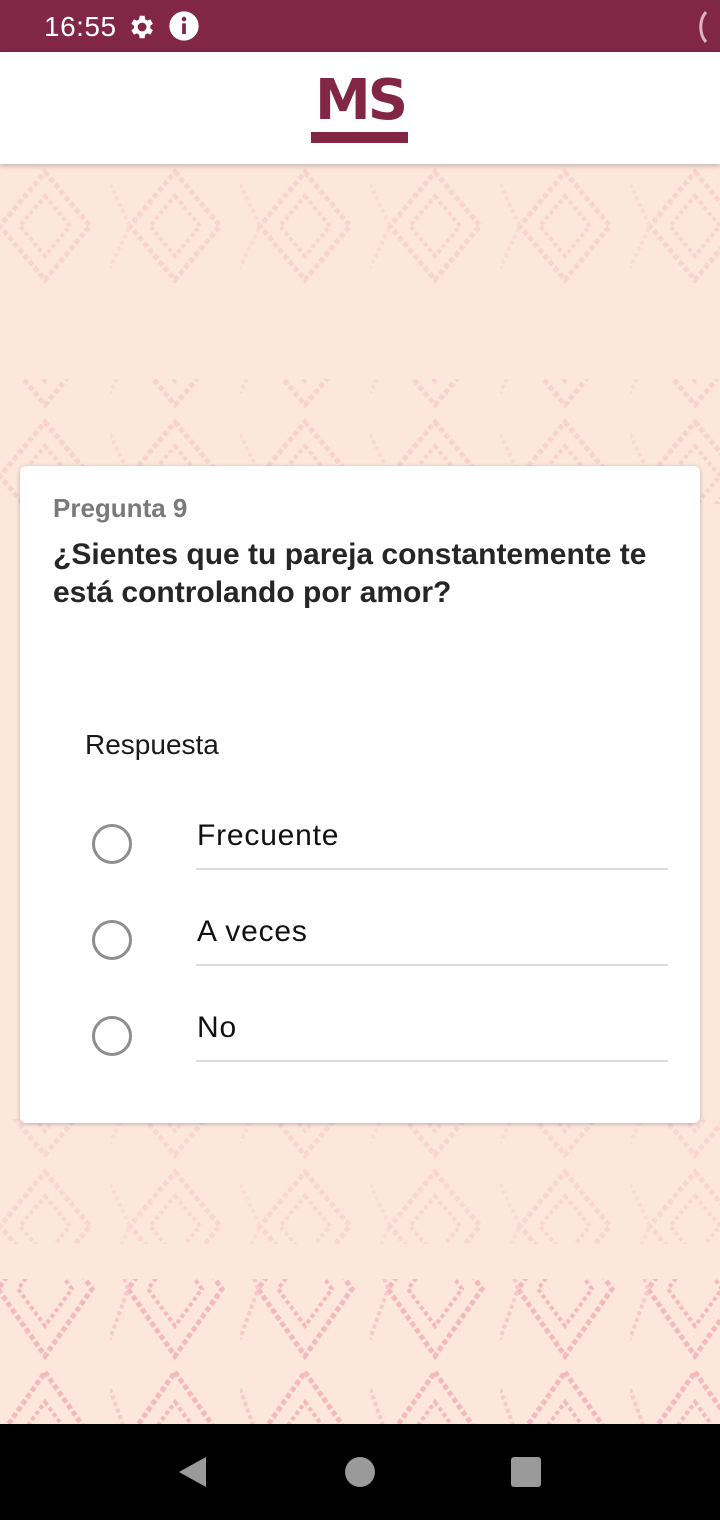 The image size is (720, 1520). What do you see at coordinates (526, 1472) in the screenshot?
I see `recent-apps-icon` at bounding box center [526, 1472].